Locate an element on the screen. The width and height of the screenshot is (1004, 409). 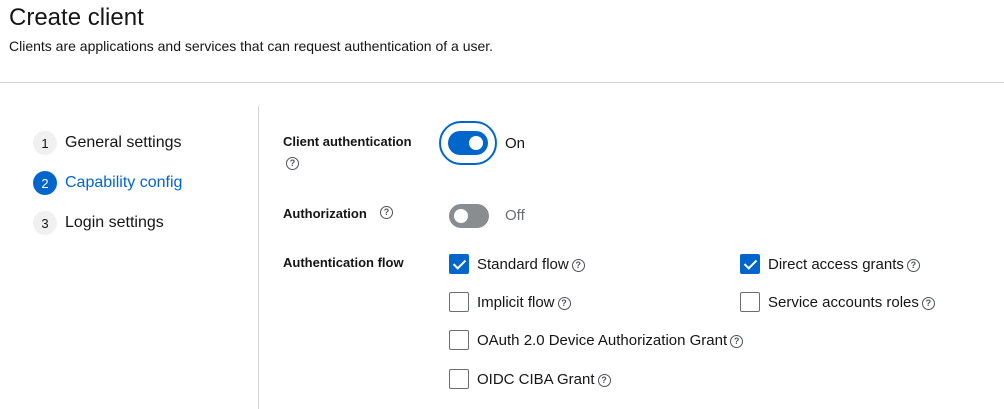
authorization-state: Off is located at coordinates (515, 215).